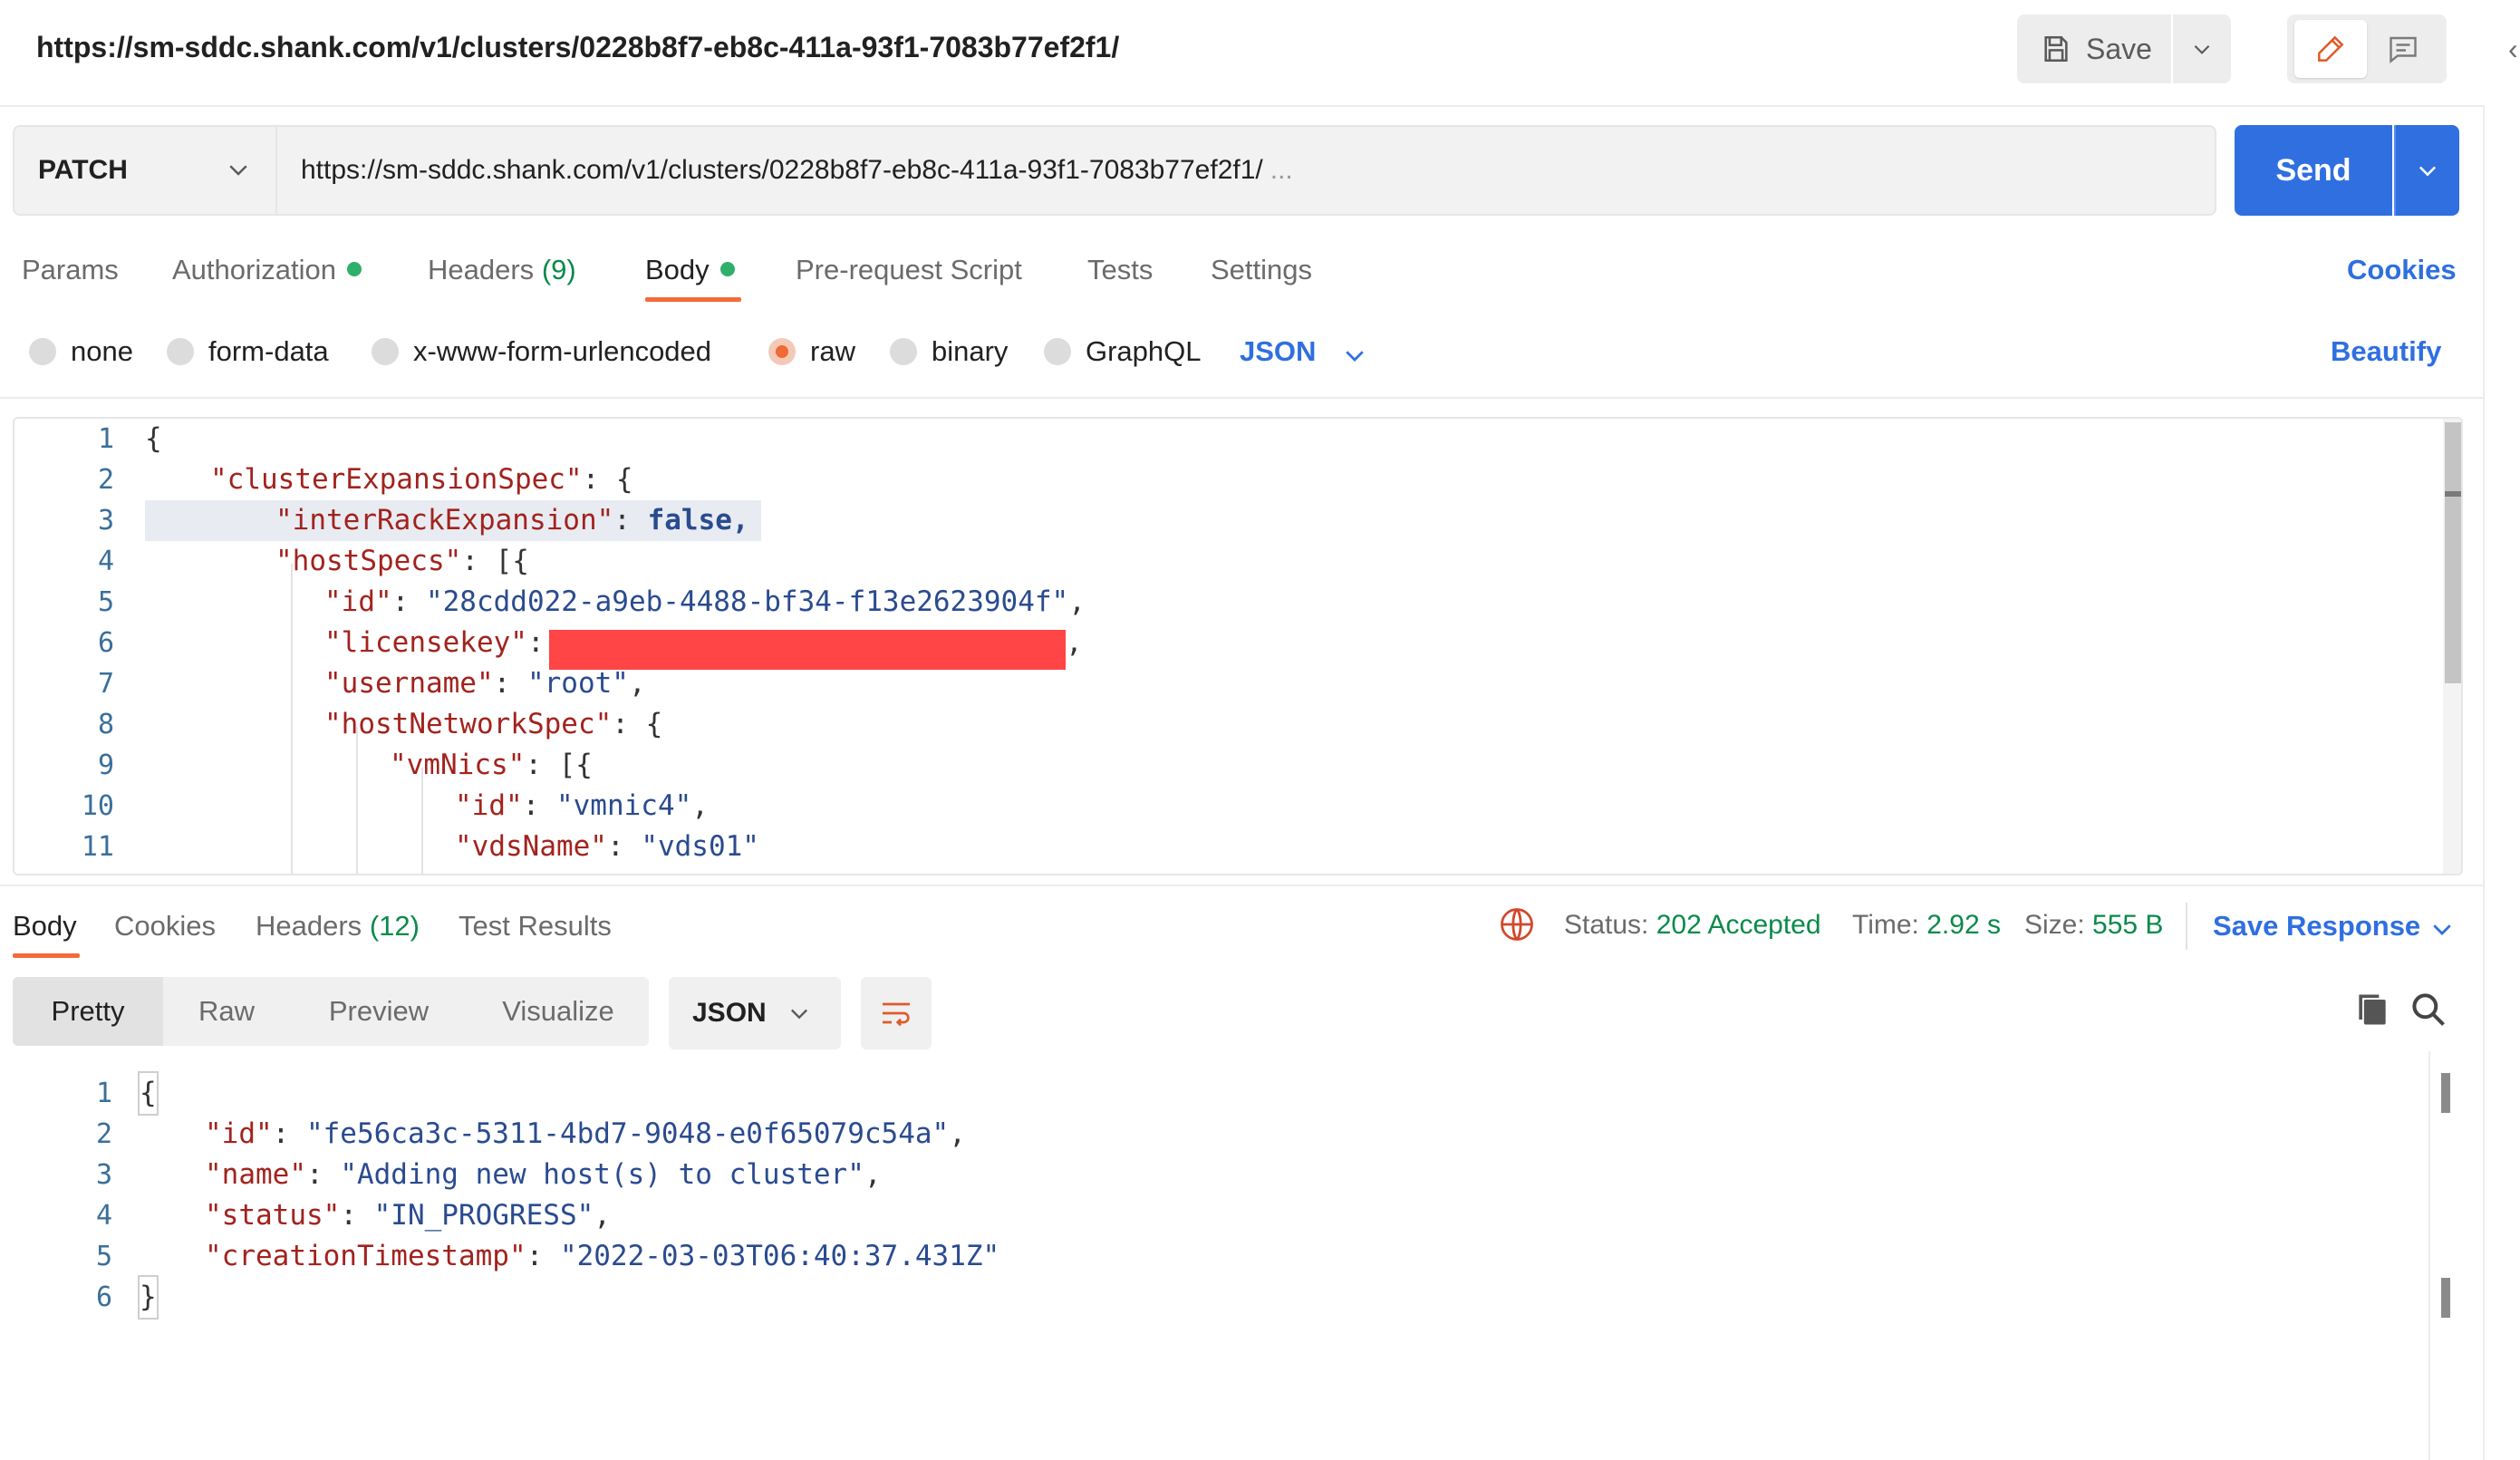 This screenshot has width=2520, height=1460. Describe the element at coordinates (1075, 643) in the screenshot. I see `code-line: ,` at that location.